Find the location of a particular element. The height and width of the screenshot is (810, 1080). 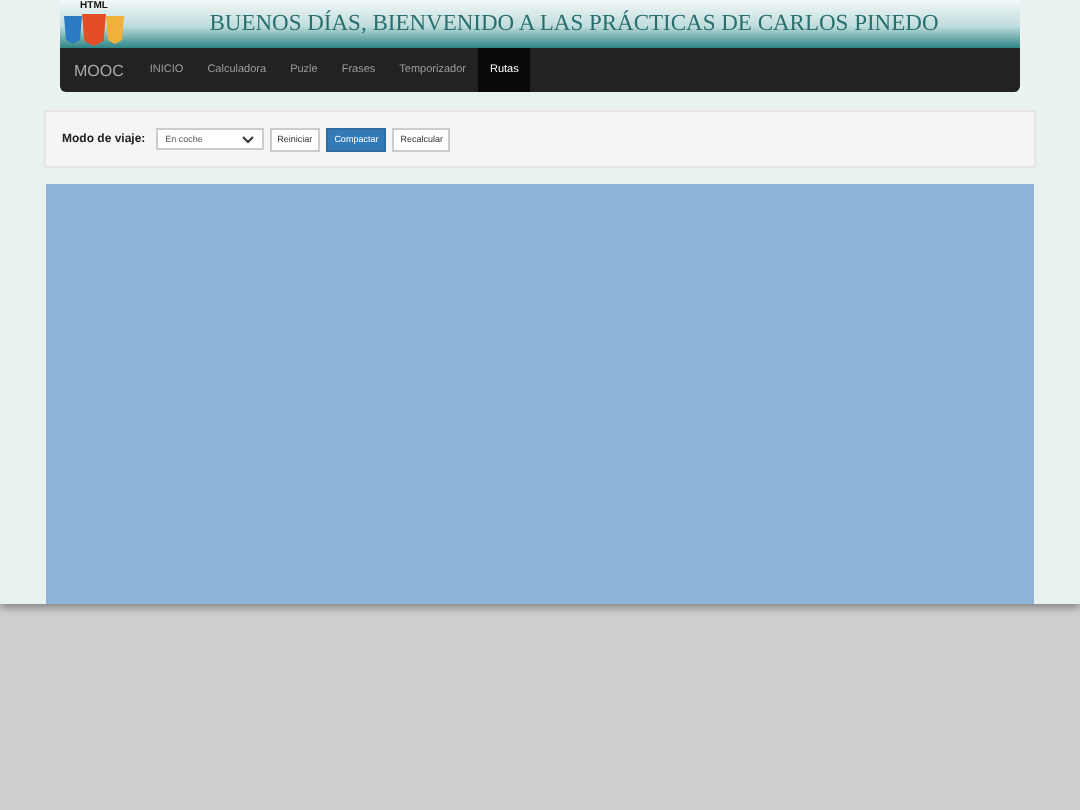

page-title: BUENOS DÍAS, BIENVENIDO A LAS PRÁCTICAS DE CARLOS PINEDO is located at coordinates (574, 24).